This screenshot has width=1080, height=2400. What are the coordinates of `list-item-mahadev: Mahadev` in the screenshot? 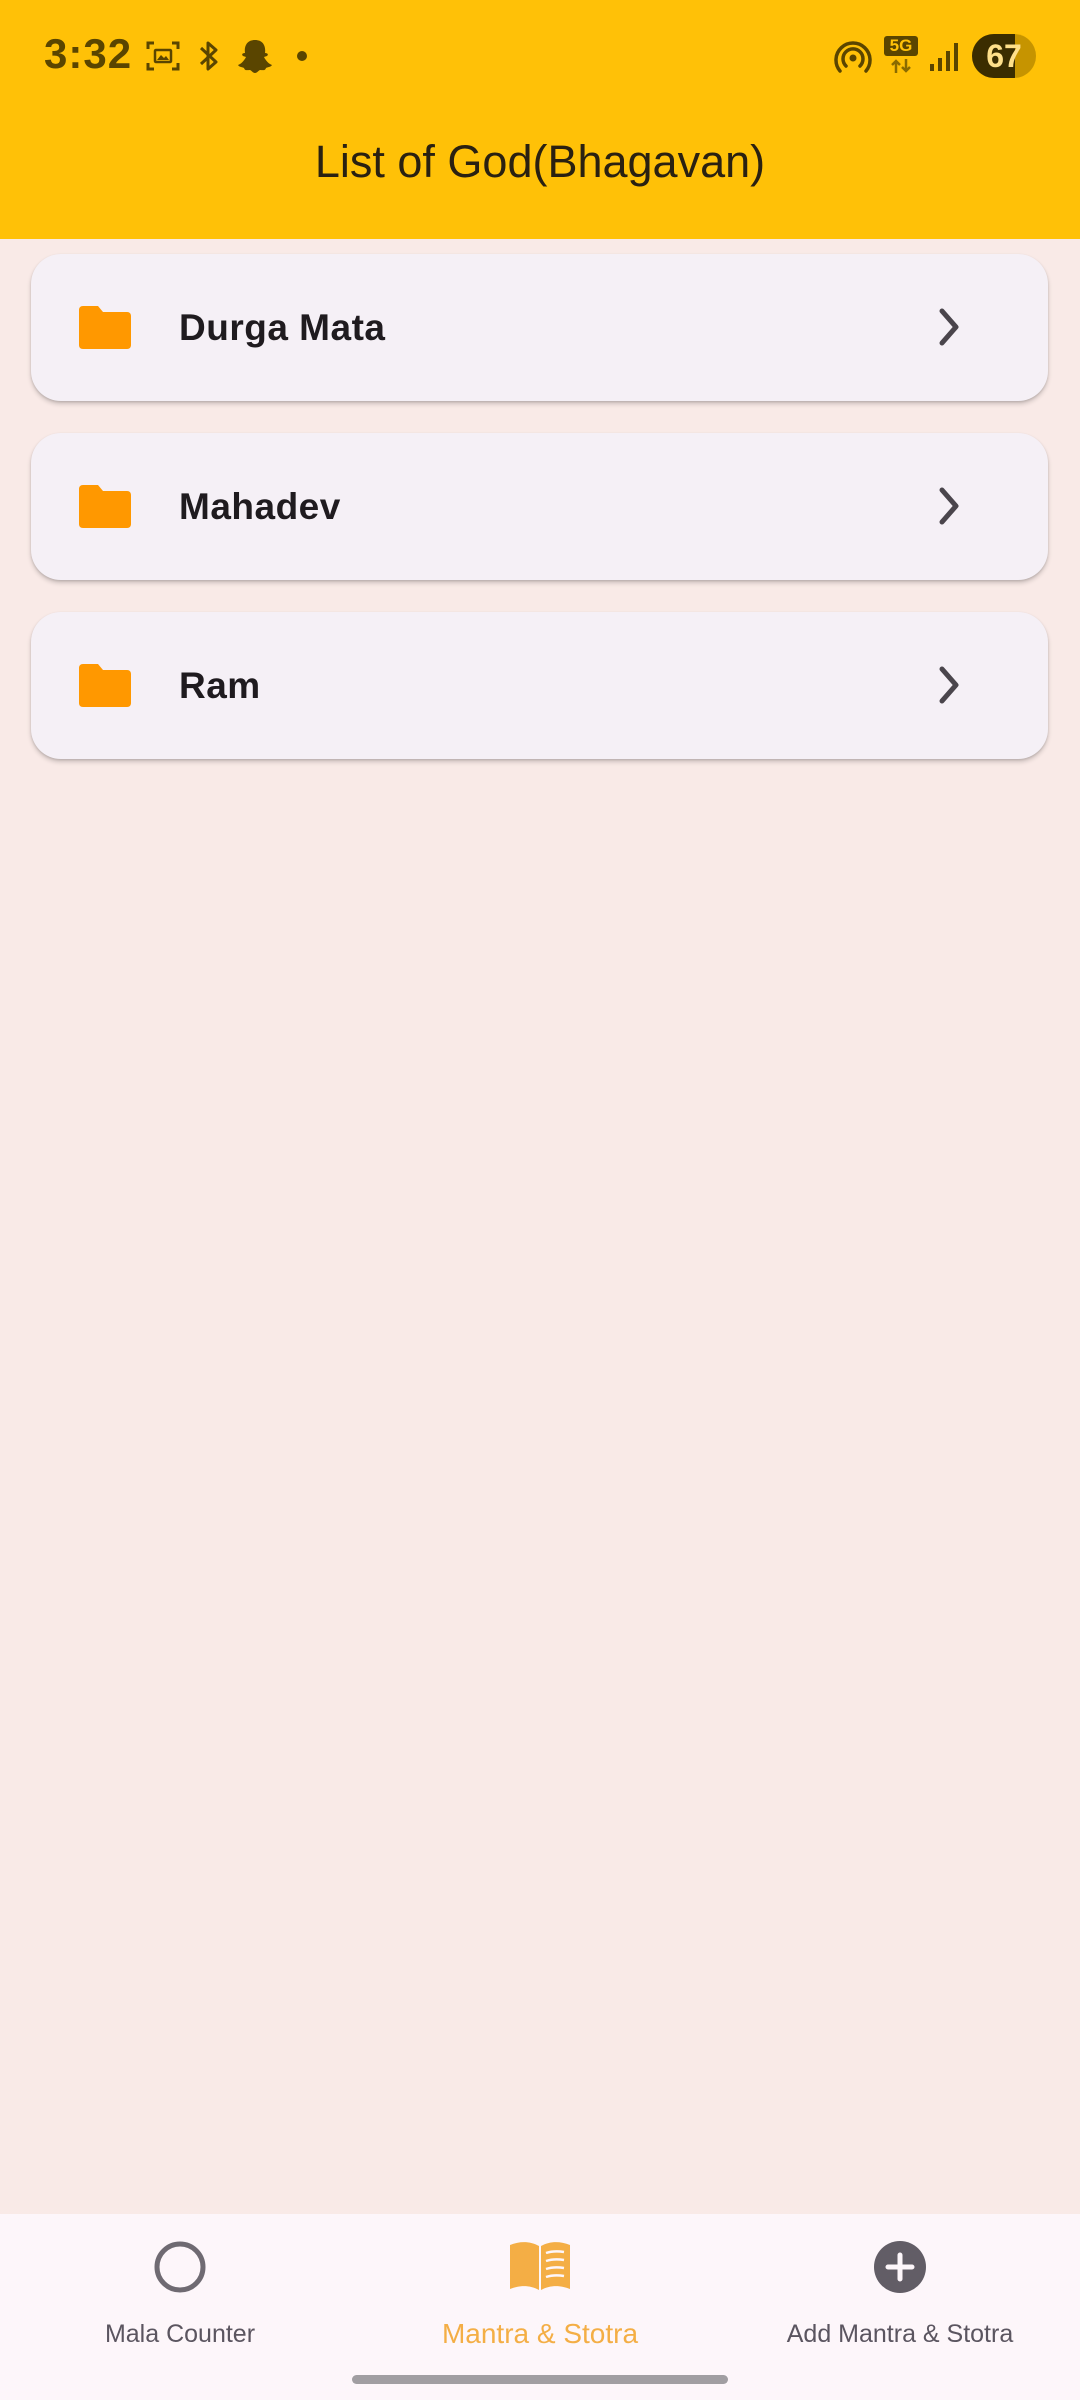 It's located at (539, 506).